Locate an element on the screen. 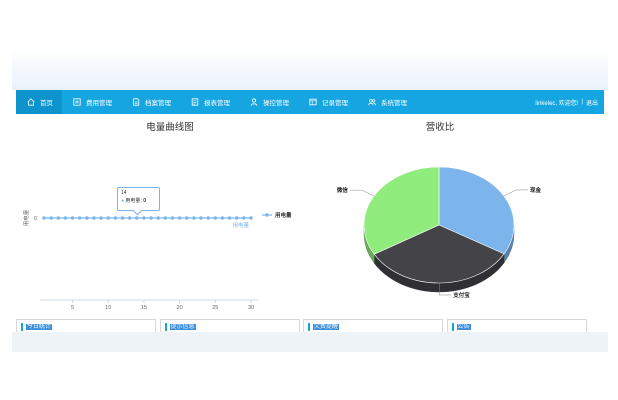 This screenshot has width=618, height=400. info-panels: 今日统计 提示信息 欠费提醒 公告 is located at coordinates (303, 326).